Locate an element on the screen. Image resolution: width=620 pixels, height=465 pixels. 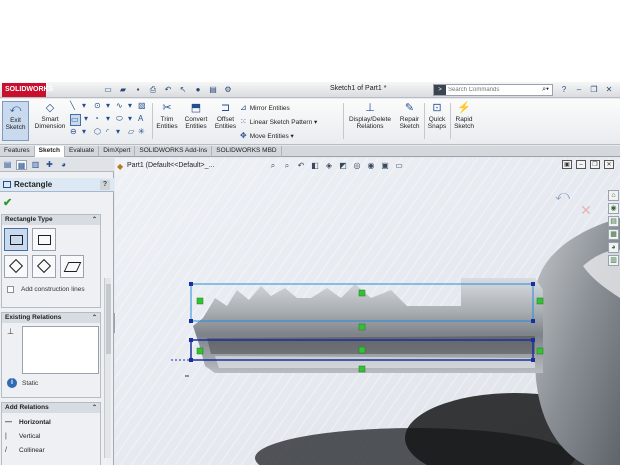
slot-icon: ⊖ is located at coordinates (73, 132).